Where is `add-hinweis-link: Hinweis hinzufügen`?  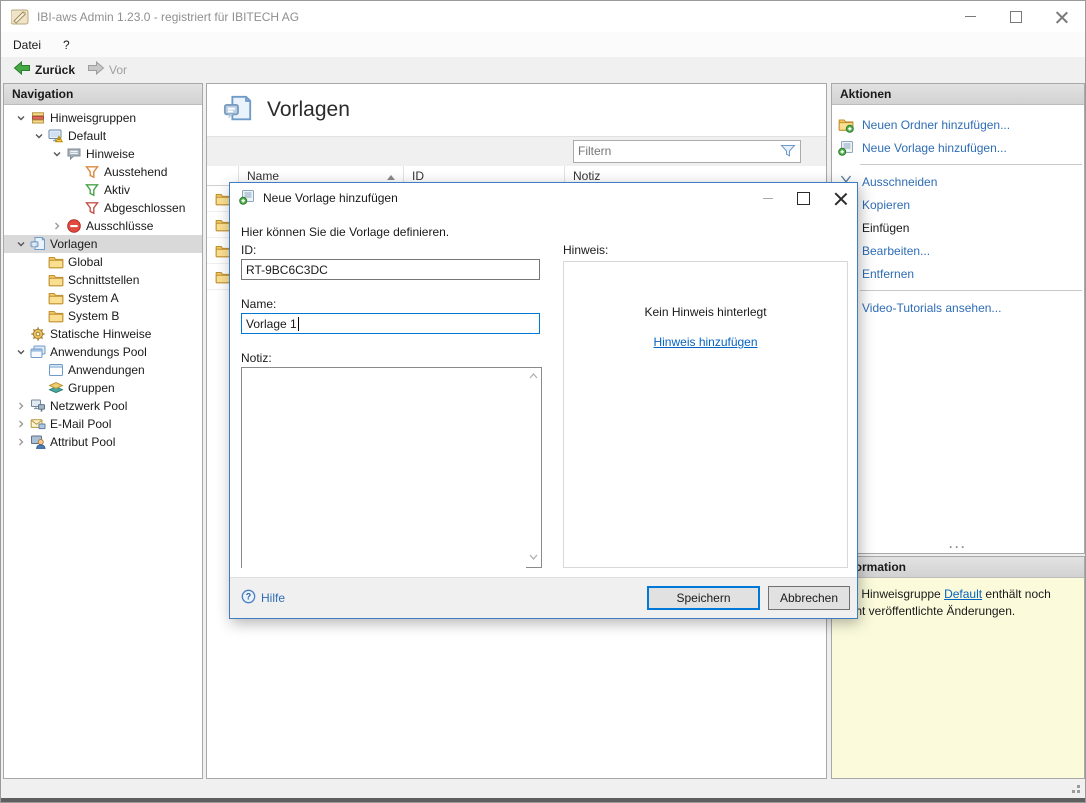
add-hinweis-link: Hinweis hinzufügen is located at coordinates (705, 342).